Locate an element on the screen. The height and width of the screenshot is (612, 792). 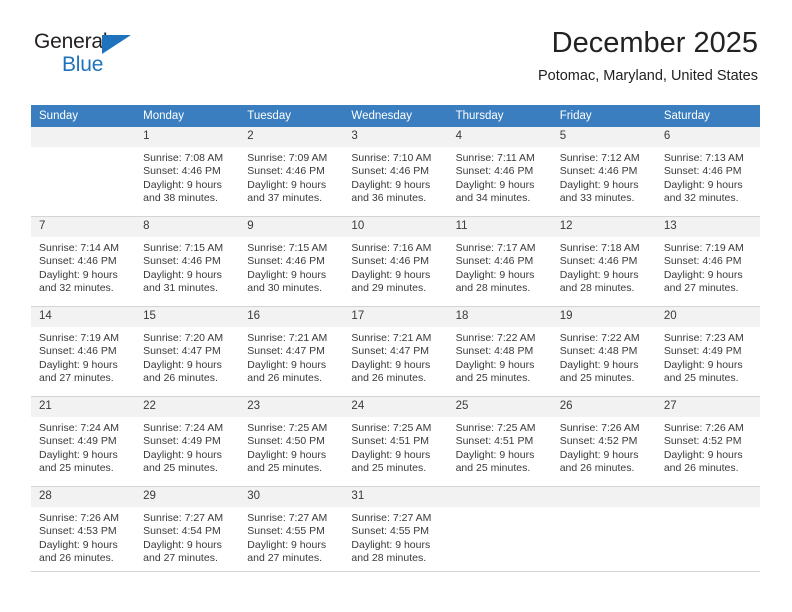
daylight-duration-line2: and 27 minutes. is located at coordinates (76, 378).